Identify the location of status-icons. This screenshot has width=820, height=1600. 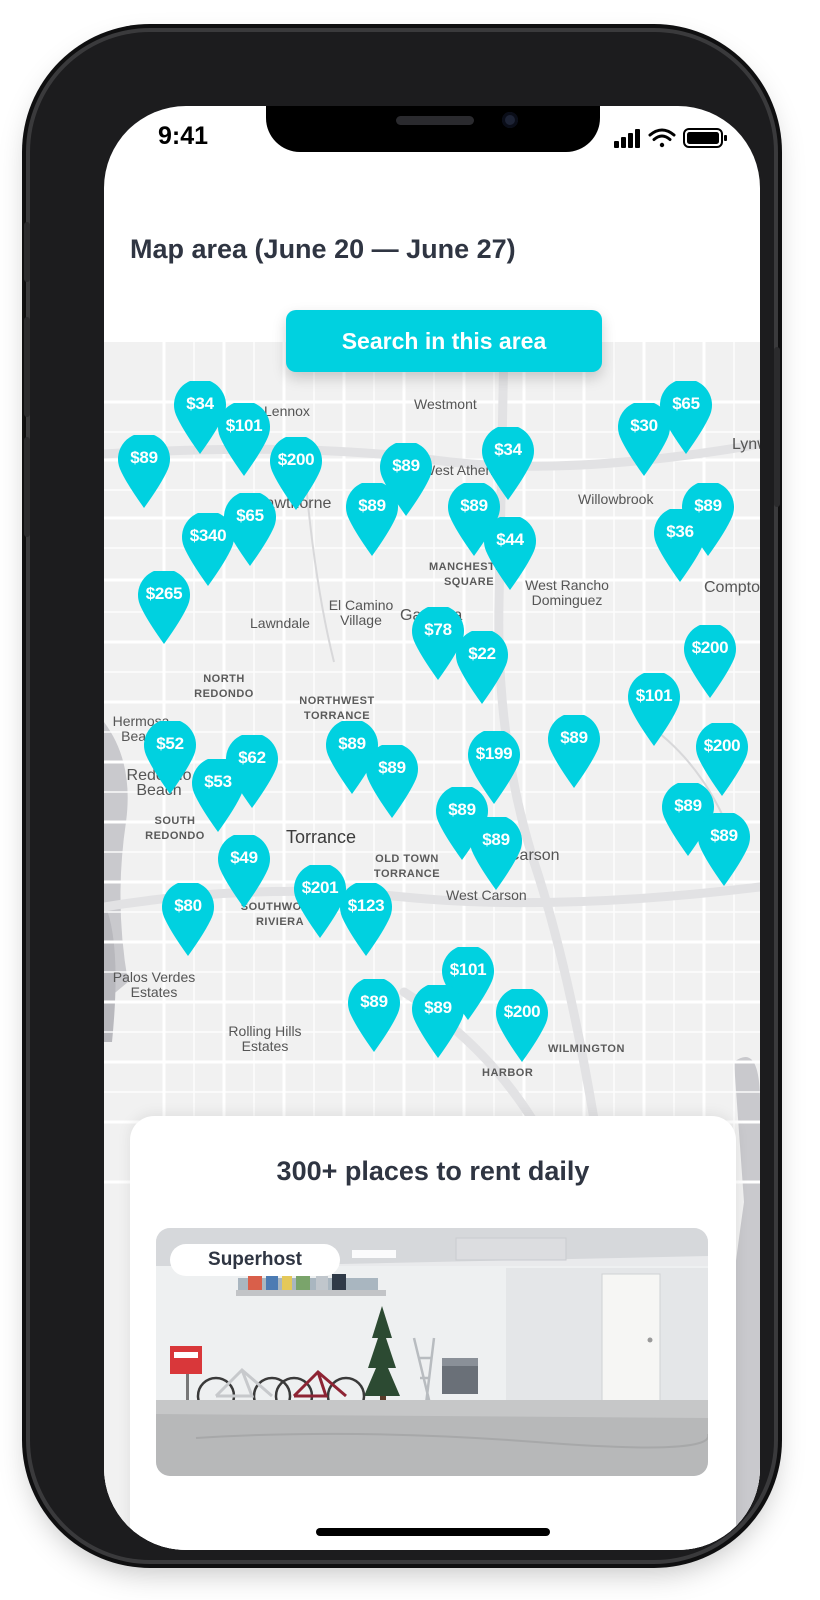
(674, 138).